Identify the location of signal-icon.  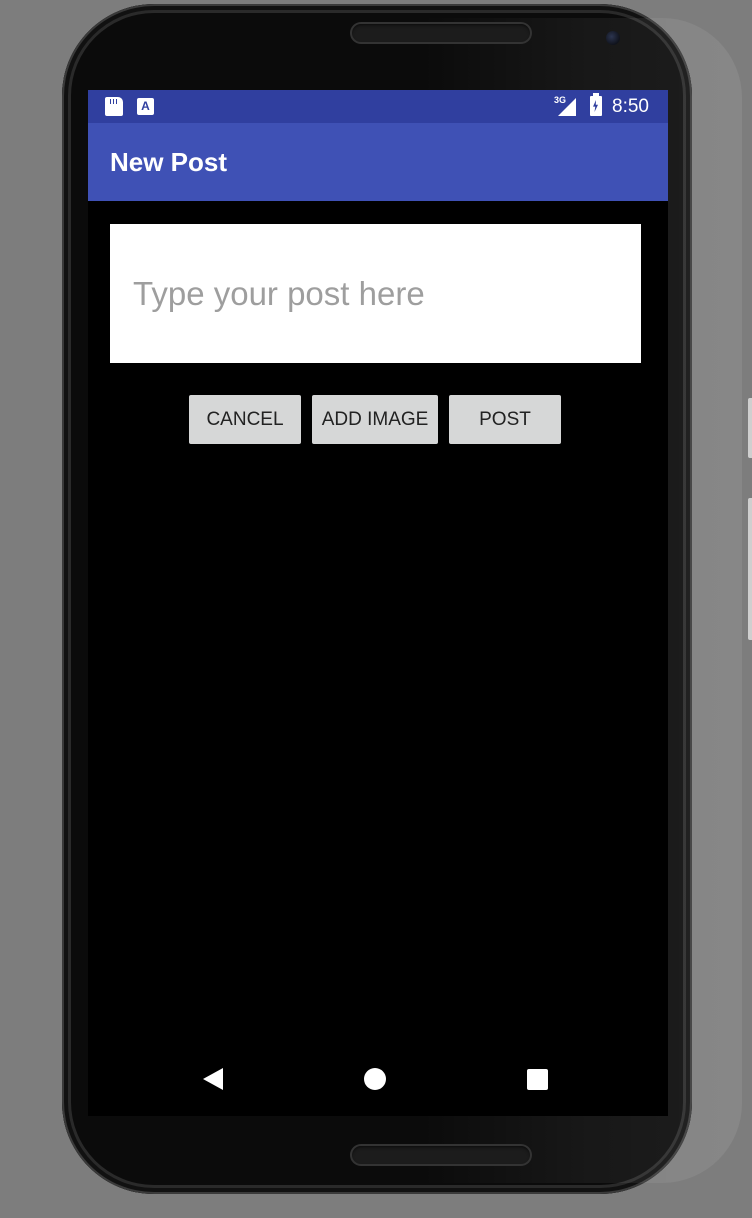
(567, 107).